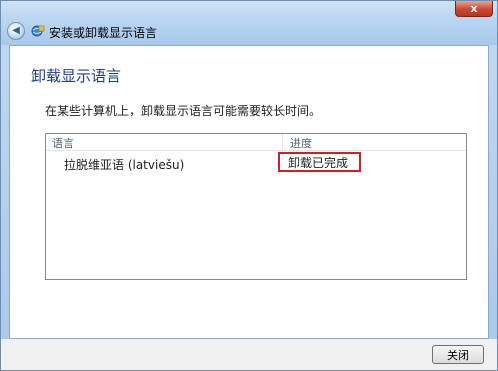  Describe the element at coordinates (249, 354) in the screenshot. I see `footer-bar` at that location.